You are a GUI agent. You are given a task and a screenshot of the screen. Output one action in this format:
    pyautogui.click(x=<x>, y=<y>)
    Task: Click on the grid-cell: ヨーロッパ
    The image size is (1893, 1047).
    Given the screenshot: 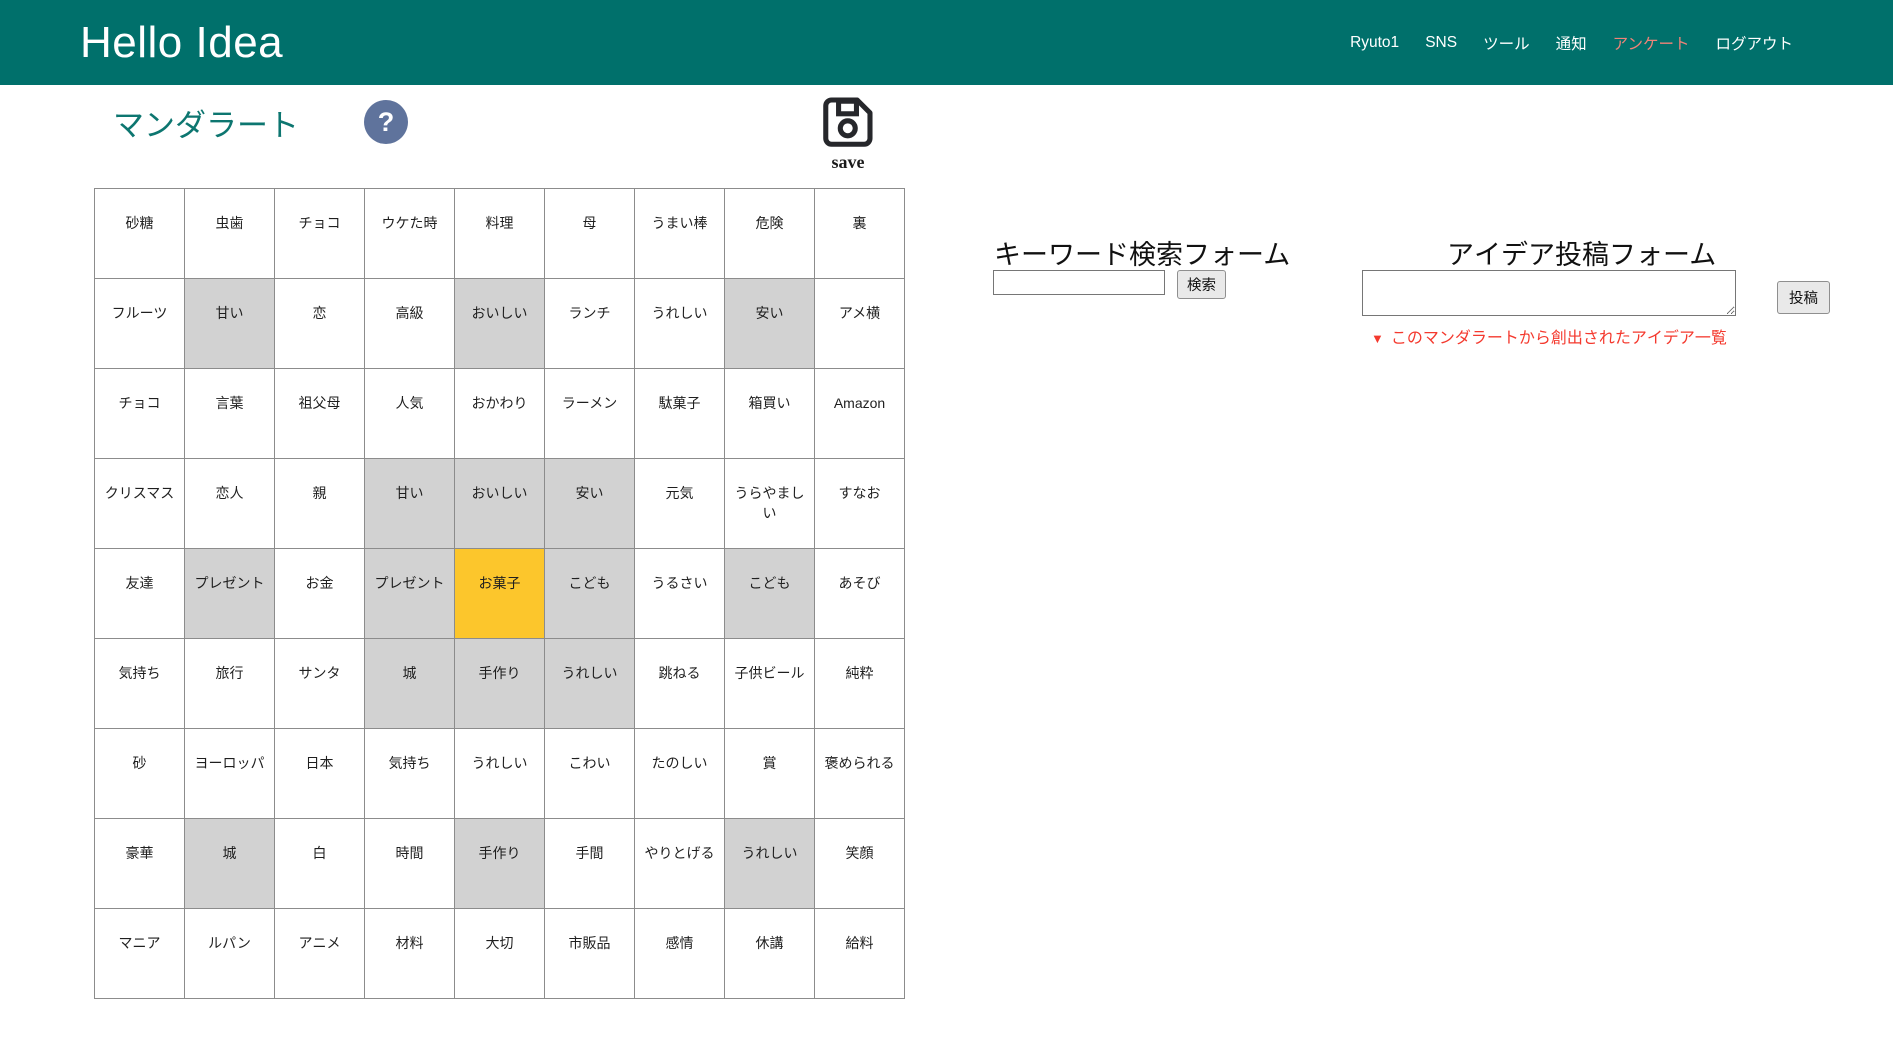 What is the action you would take?
    pyautogui.click(x=229, y=773)
    